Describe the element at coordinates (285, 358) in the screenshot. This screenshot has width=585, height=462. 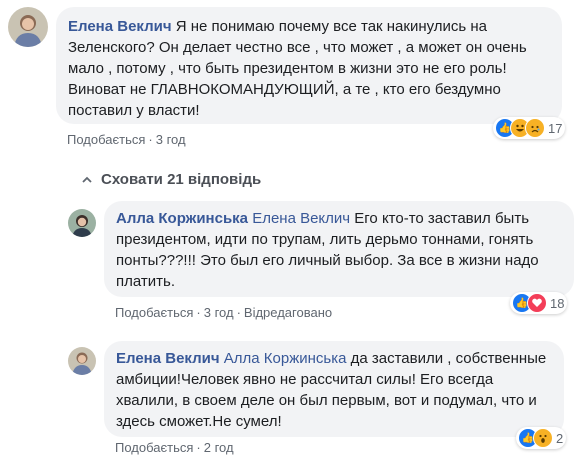
I see `reply-mention: Алла Коржинська` at that location.